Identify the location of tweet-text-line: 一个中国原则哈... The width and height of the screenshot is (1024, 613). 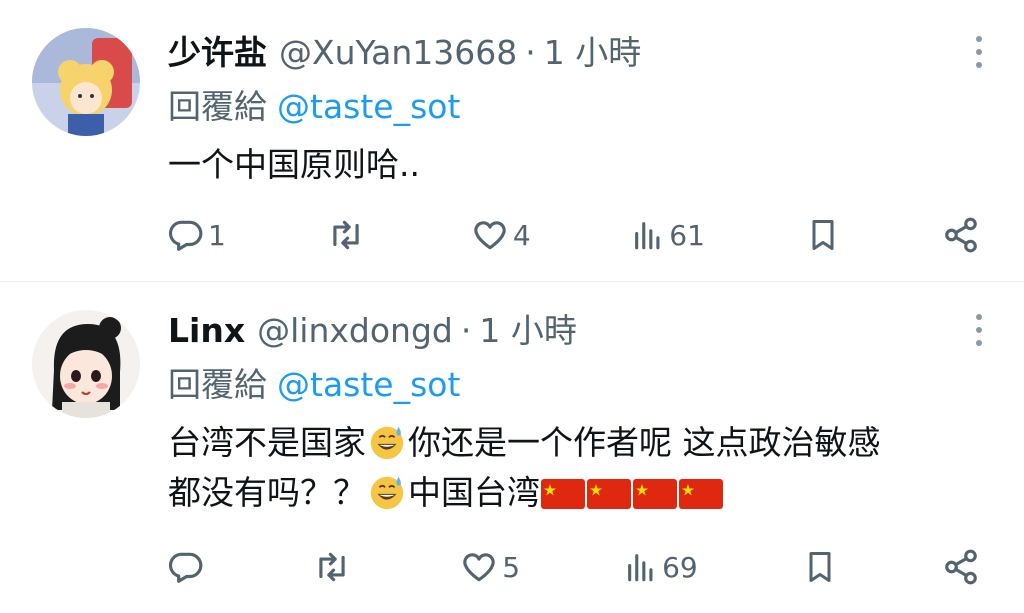
(294, 164).